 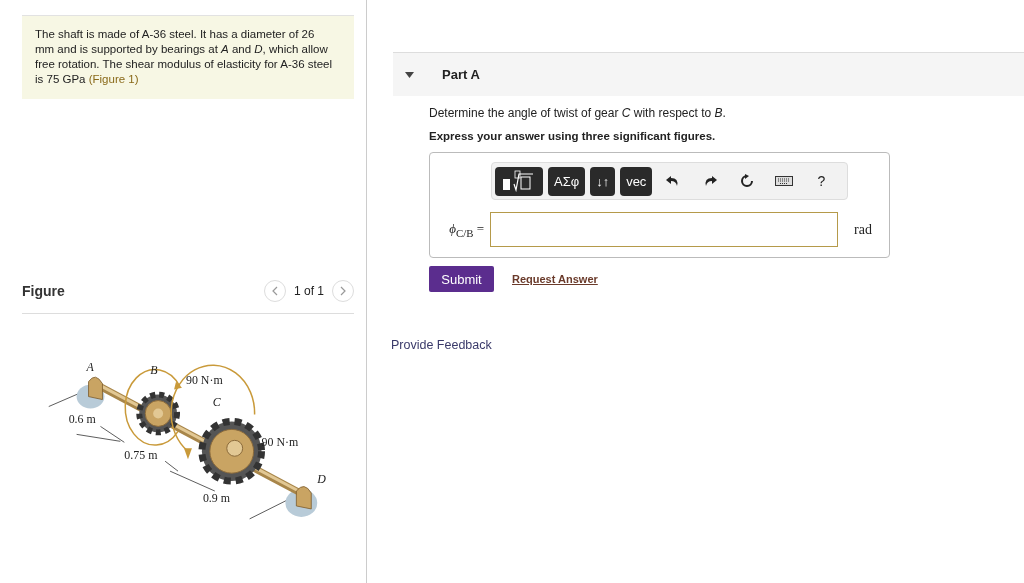 I want to click on answer-label: ϕ$_{C/B}$ =, so click(x=466, y=229).